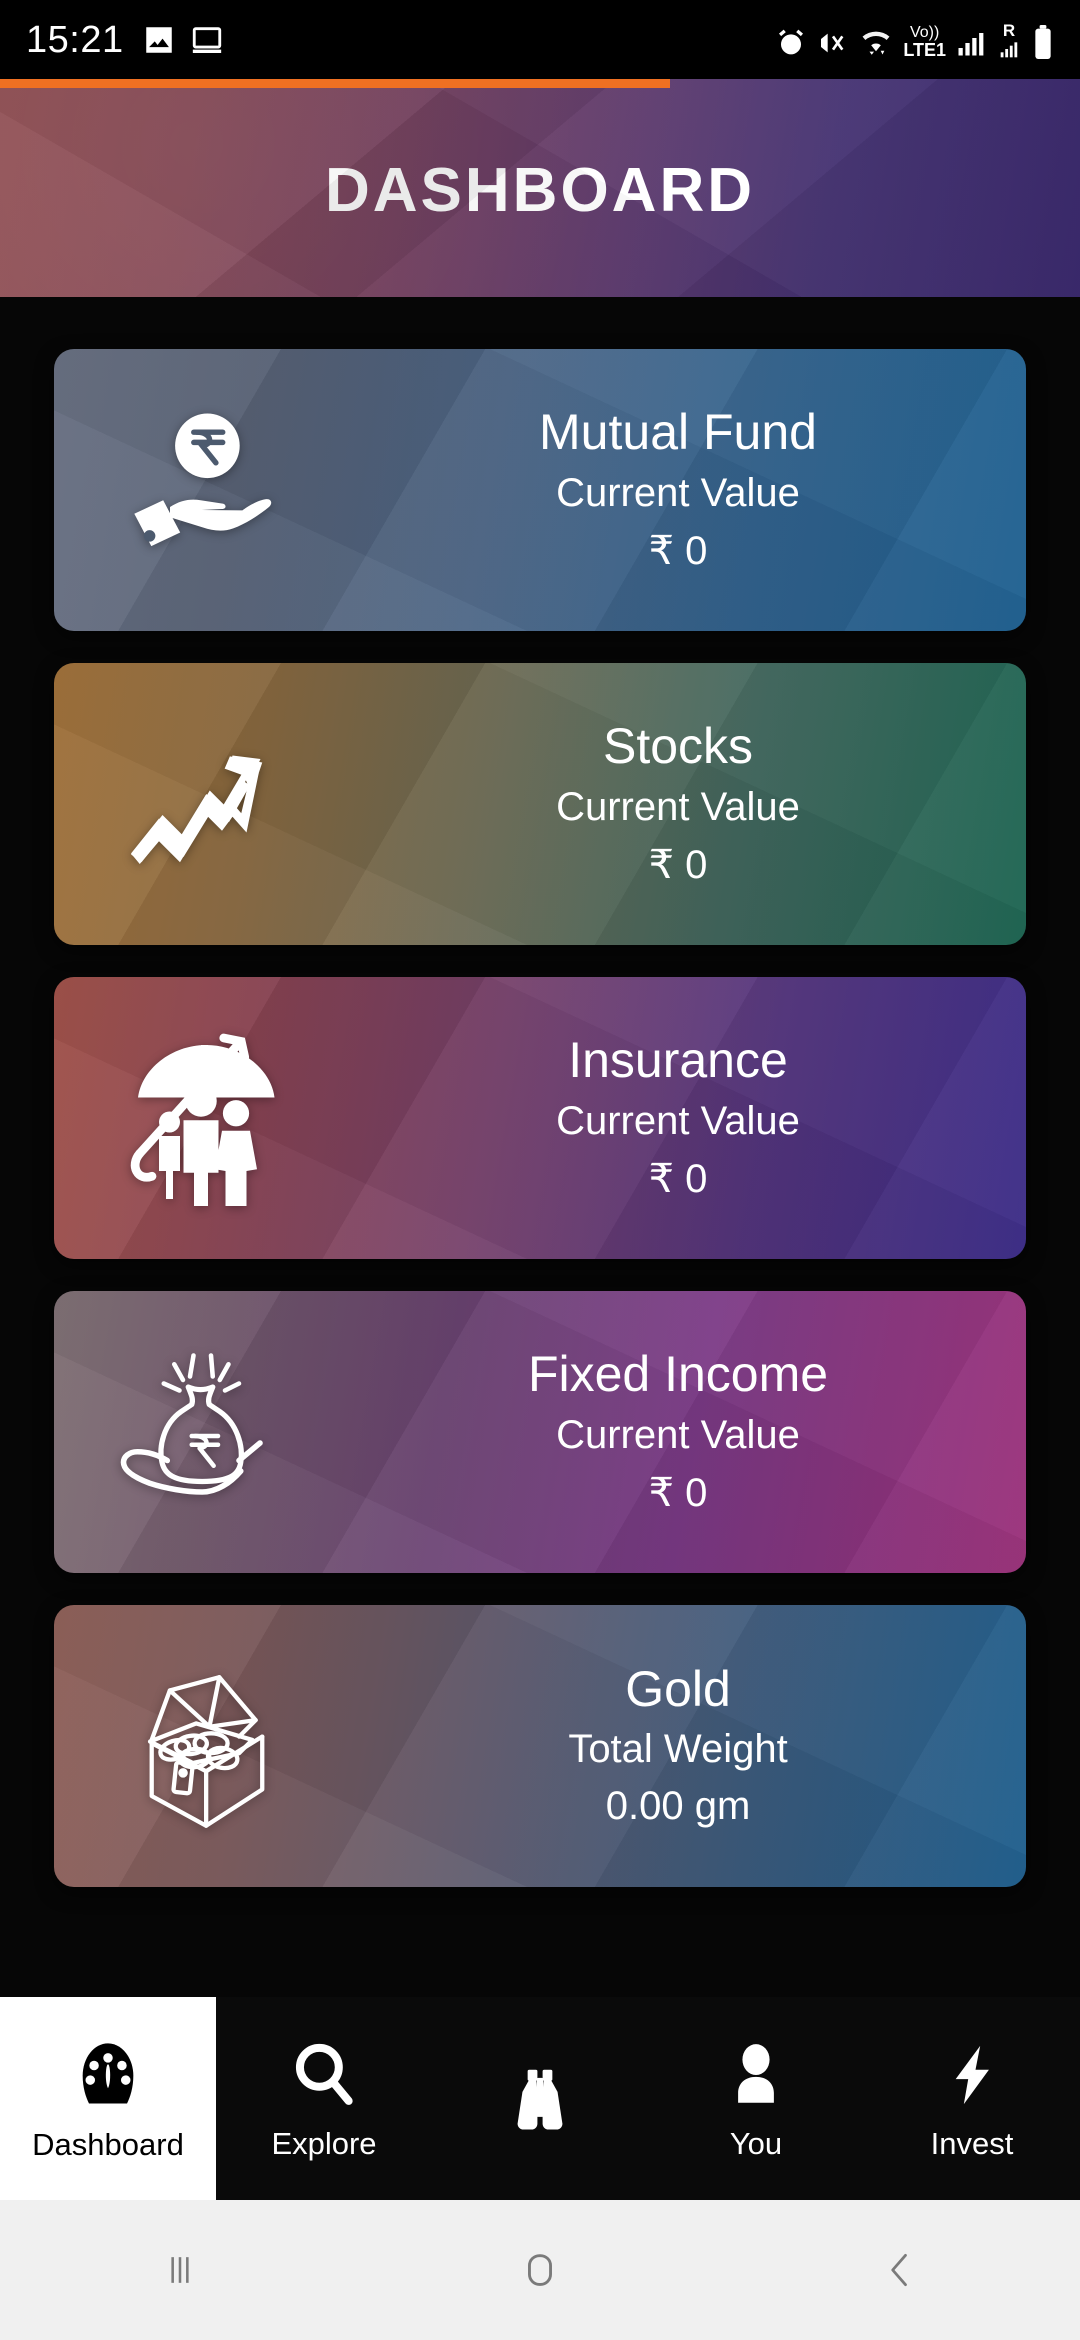  I want to click on card-title: Gold, so click(678, 1688).